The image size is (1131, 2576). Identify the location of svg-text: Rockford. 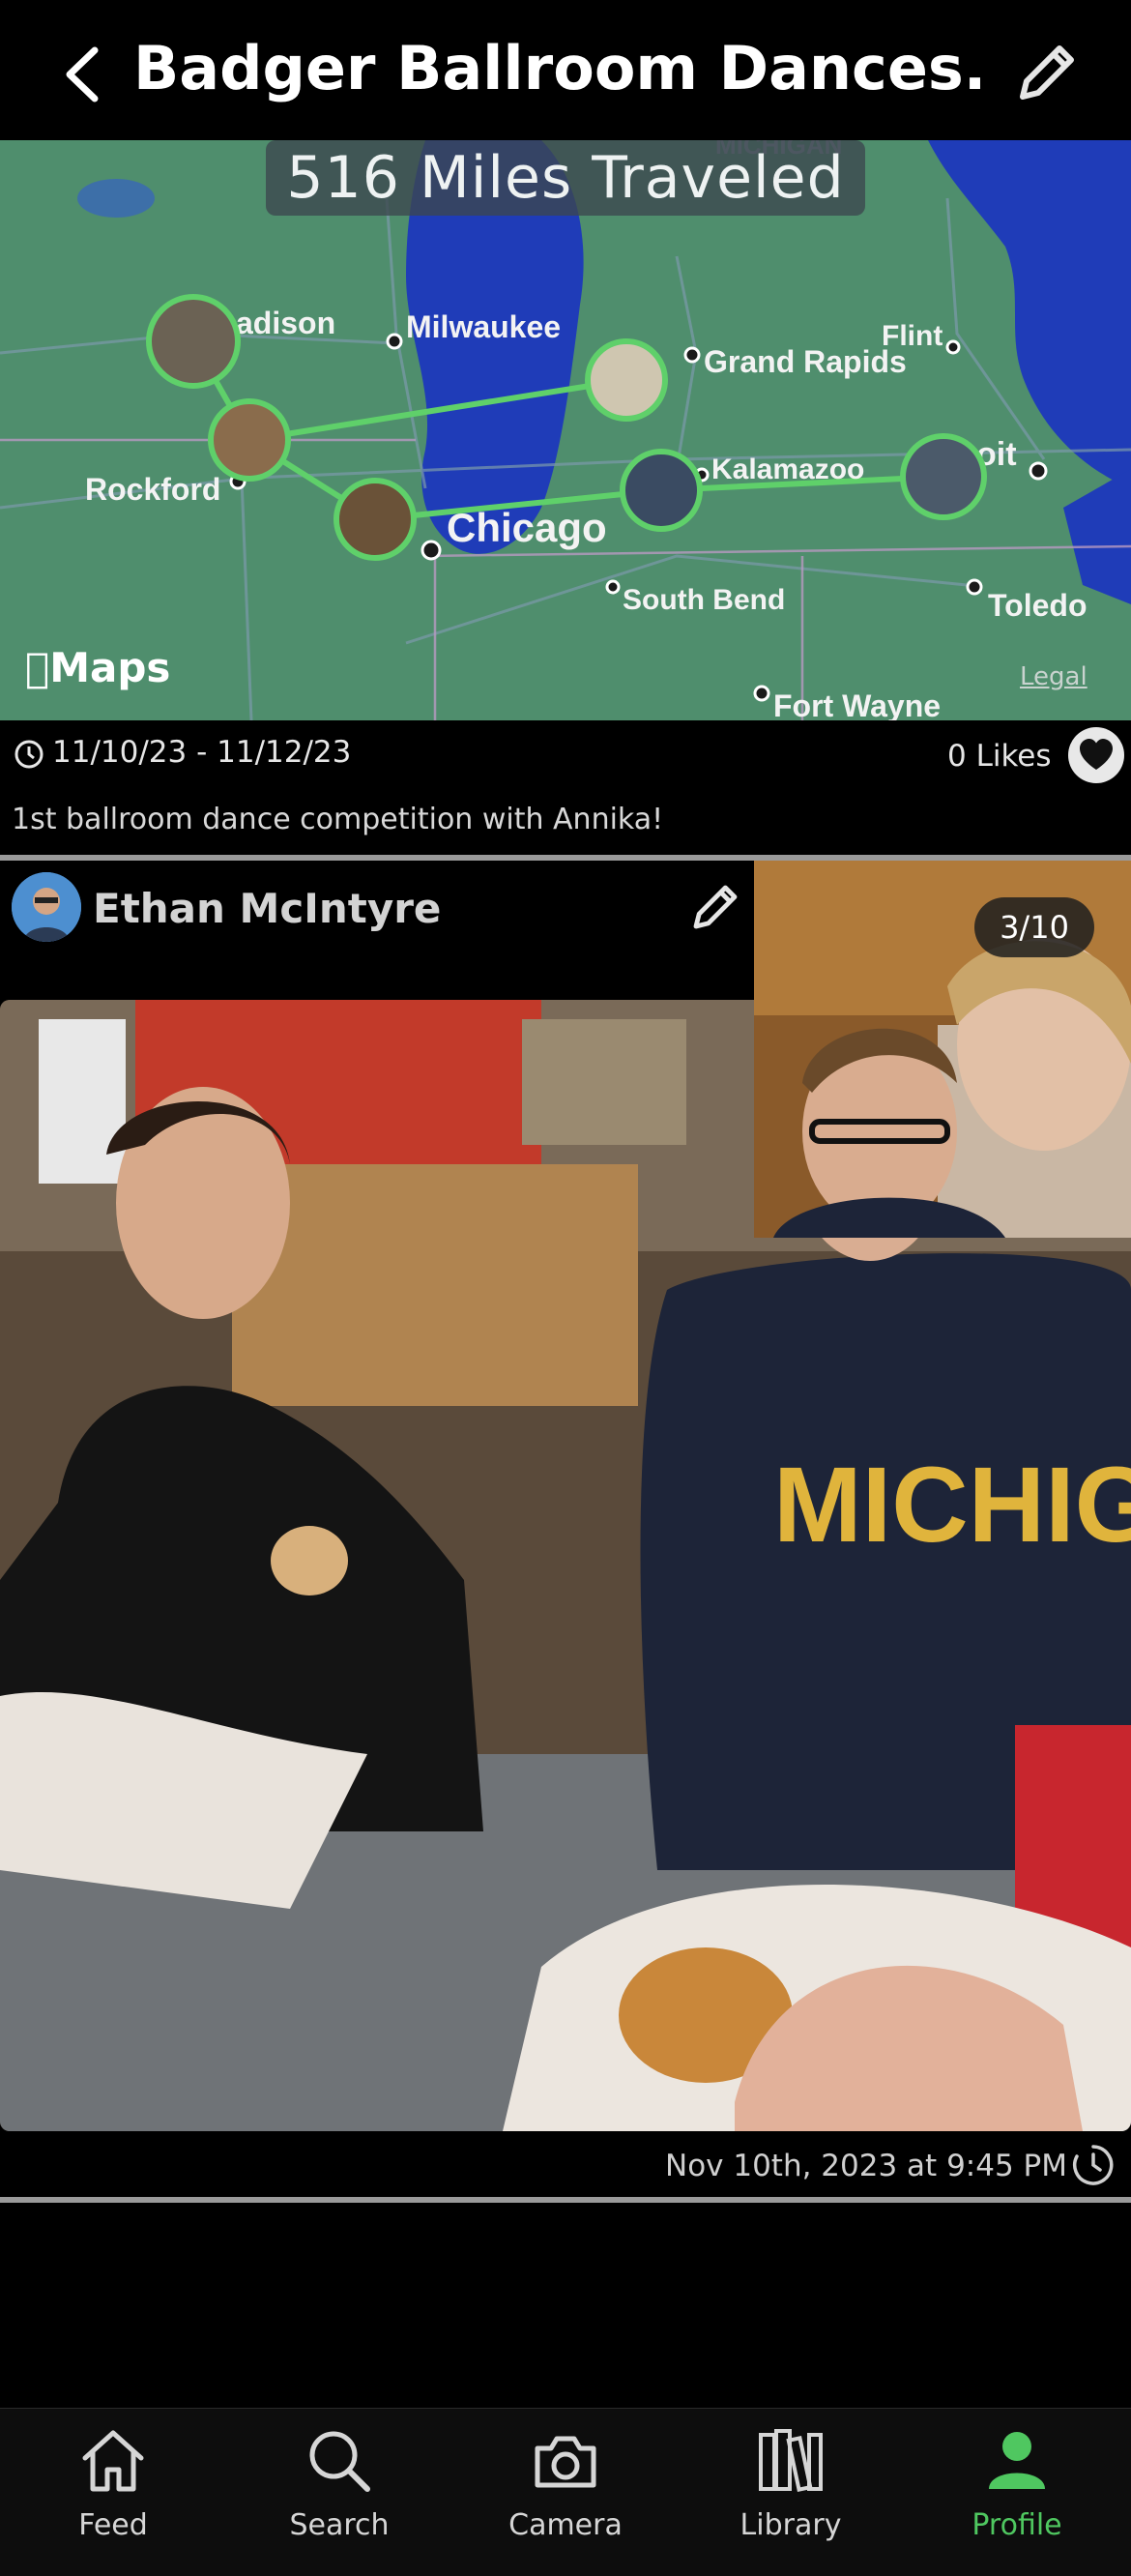
(152, 489).